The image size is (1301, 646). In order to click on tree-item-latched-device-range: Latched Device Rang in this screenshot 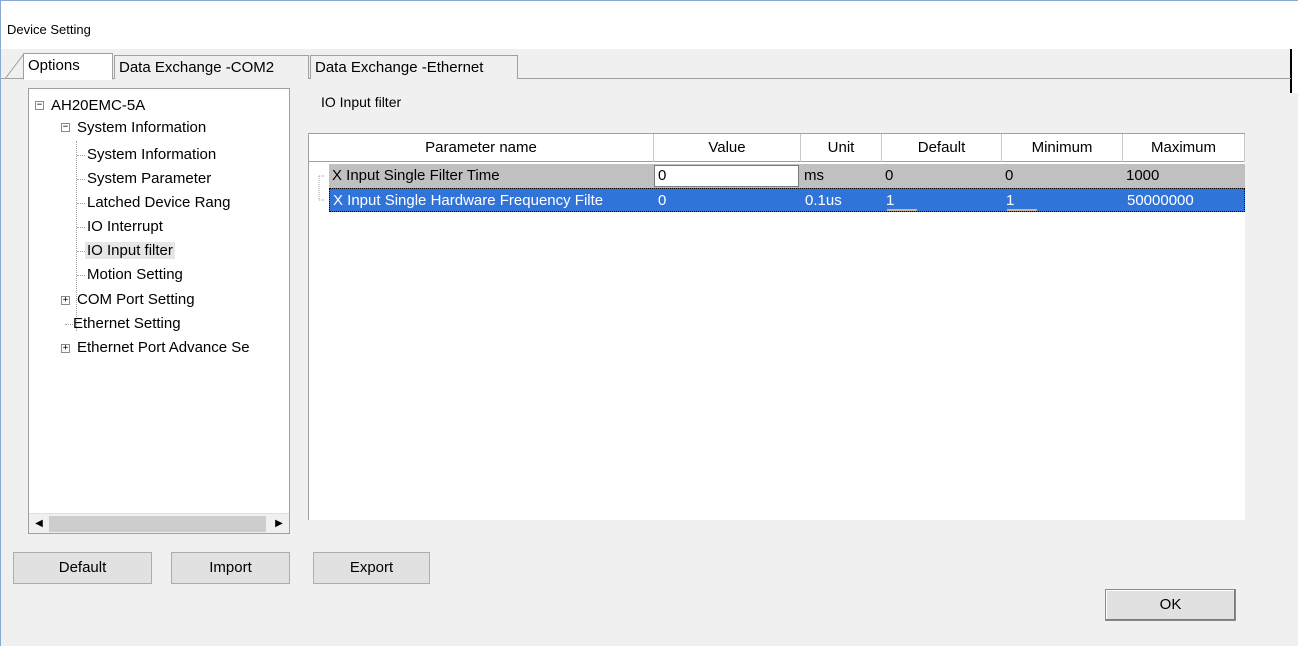, I will do `click(158, 203)`.